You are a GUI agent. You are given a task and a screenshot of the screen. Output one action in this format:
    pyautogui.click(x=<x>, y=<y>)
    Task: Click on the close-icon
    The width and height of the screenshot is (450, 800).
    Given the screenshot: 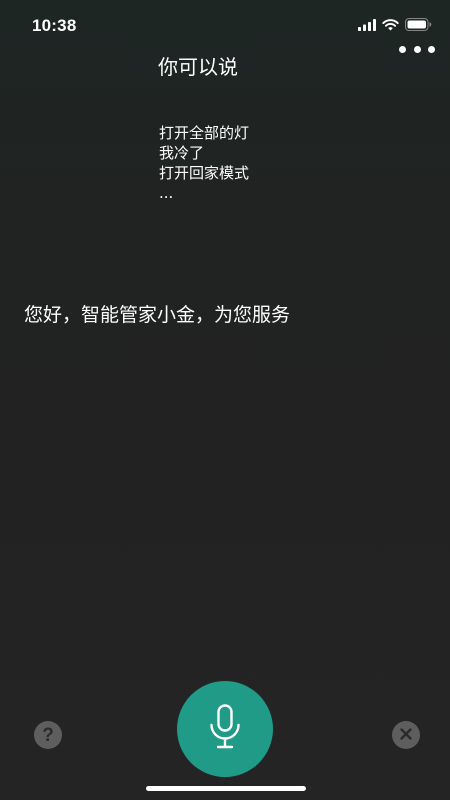 What is the action you would take?
    pyautogui.click(x=406, y=735)
    